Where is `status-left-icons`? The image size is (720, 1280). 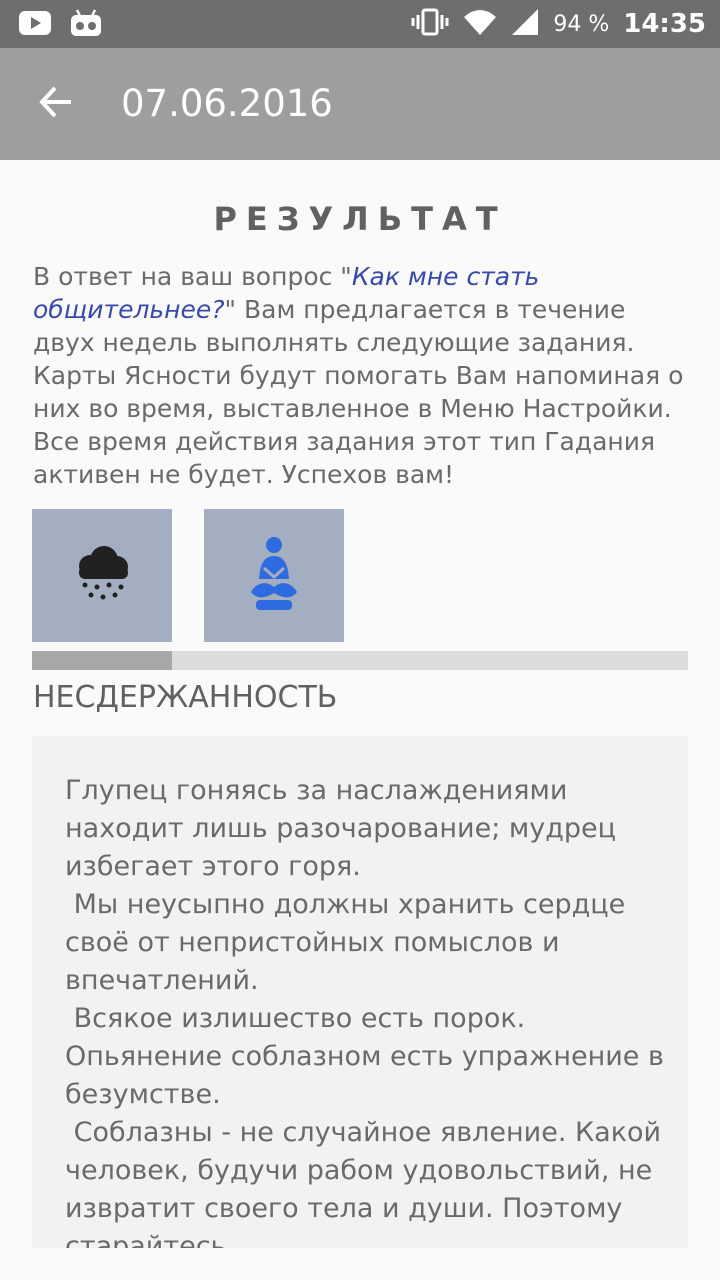
status-left-icons is located at coordinates (60, 25).